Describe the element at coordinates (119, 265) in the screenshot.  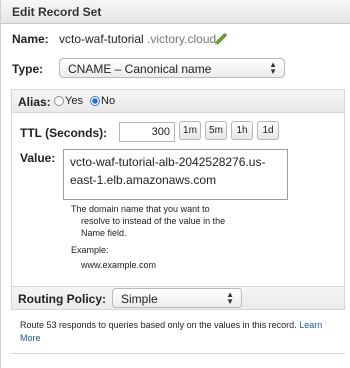
I see `example-value: www.example.com` at that location.